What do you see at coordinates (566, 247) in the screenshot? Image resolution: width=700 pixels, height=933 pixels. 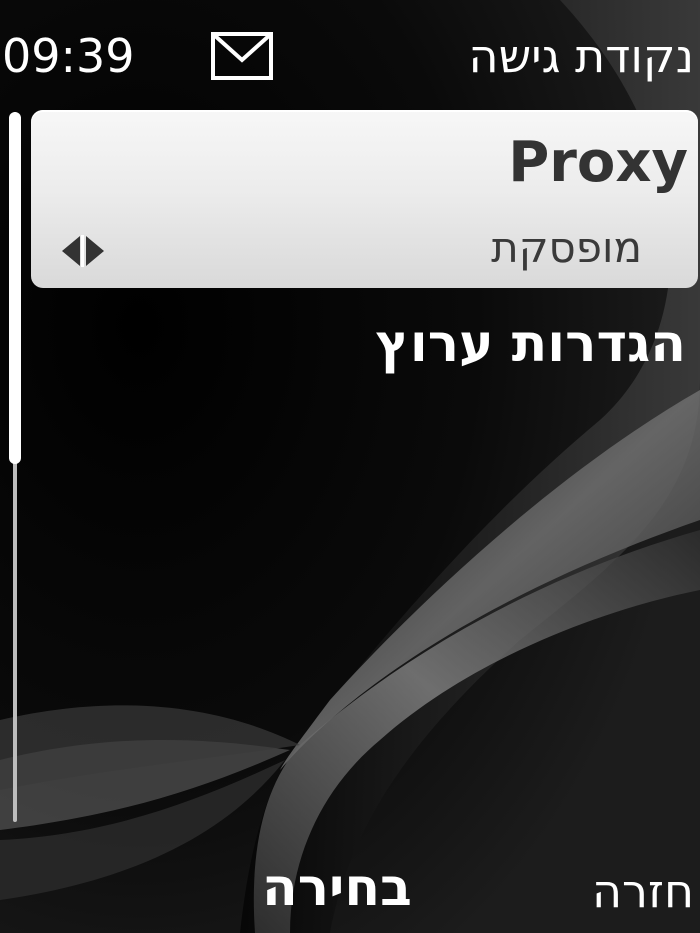 I see `list-item-proxy-value: מופסקת` at bounding box center [566, 247].